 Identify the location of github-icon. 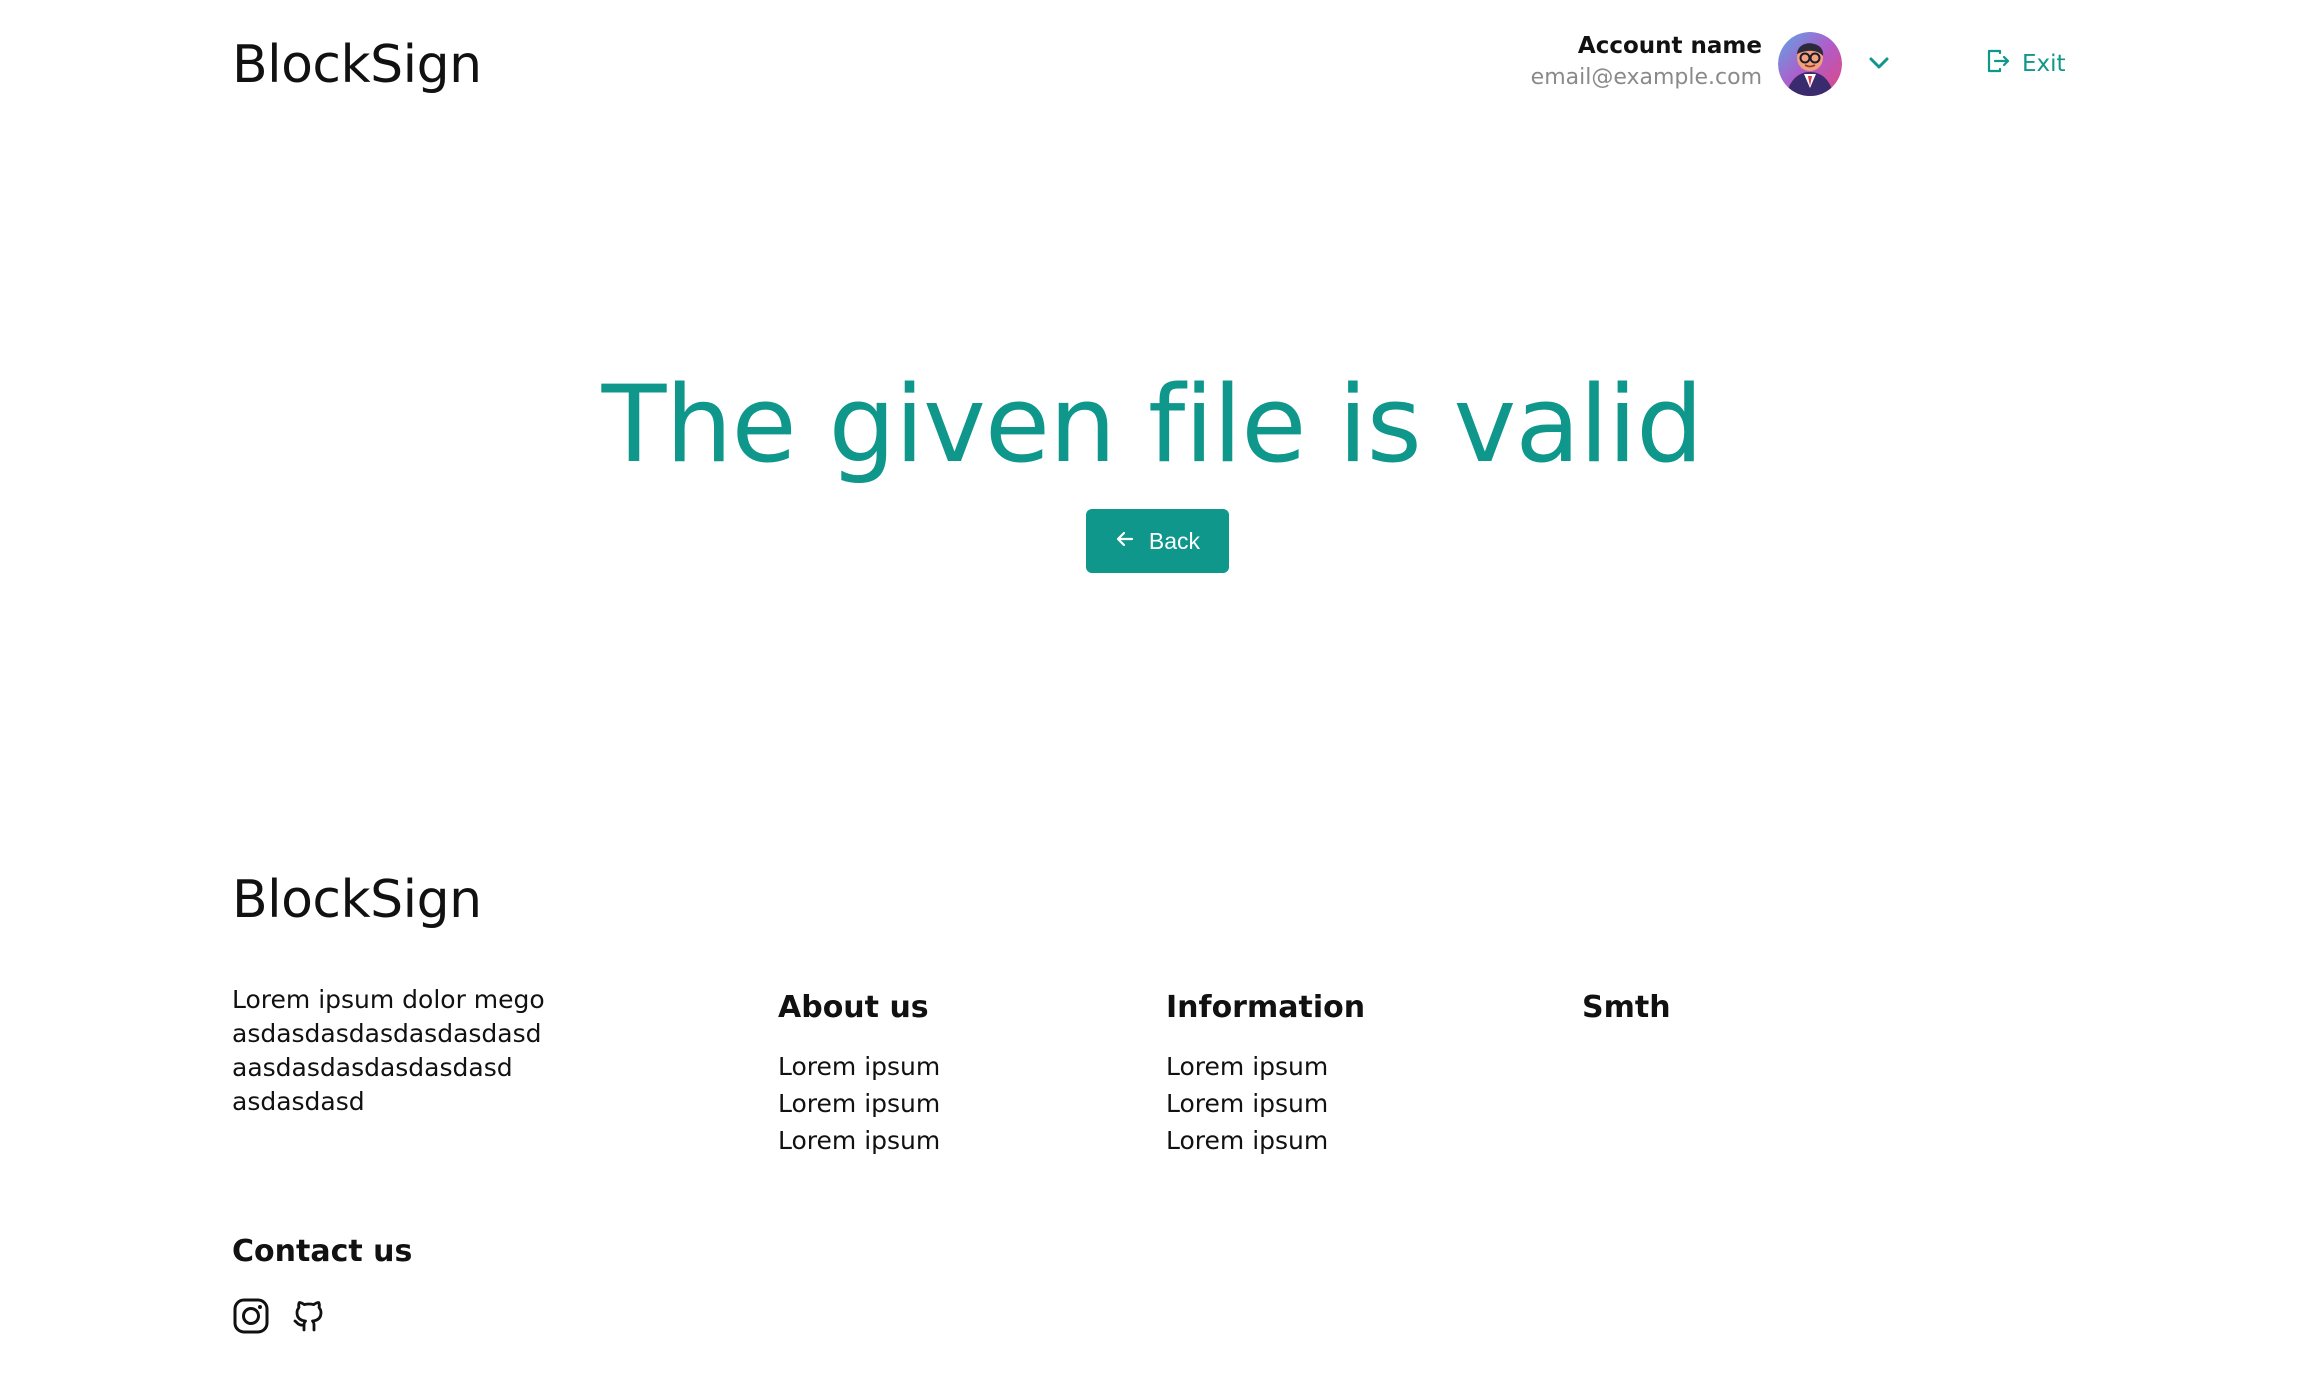
(309, 1316).